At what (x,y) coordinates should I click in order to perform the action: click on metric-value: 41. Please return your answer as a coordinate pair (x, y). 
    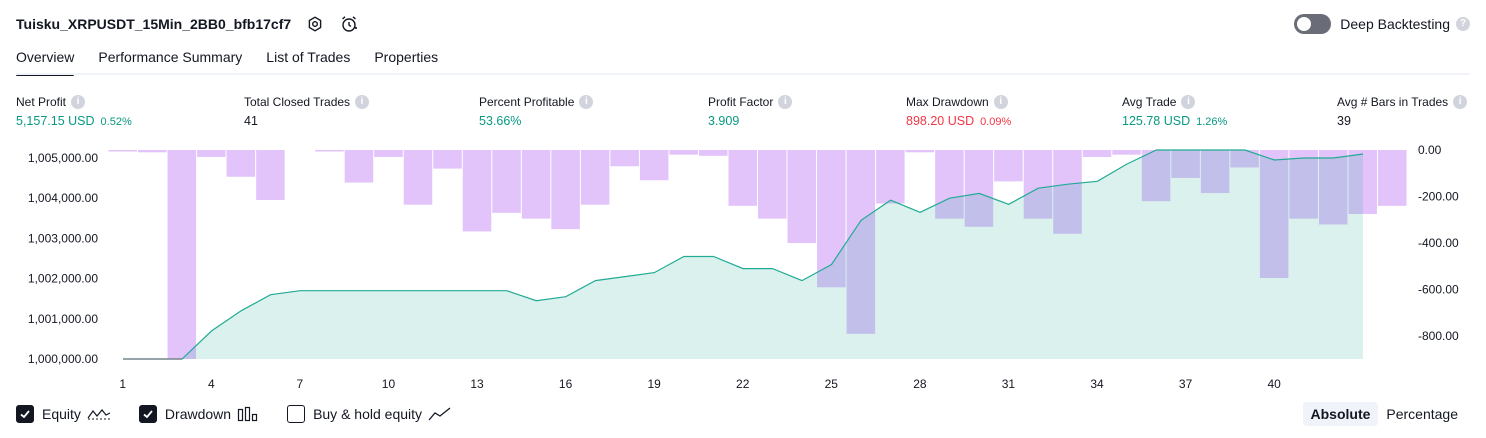
    Looking at the image, I should click on (251, 121).